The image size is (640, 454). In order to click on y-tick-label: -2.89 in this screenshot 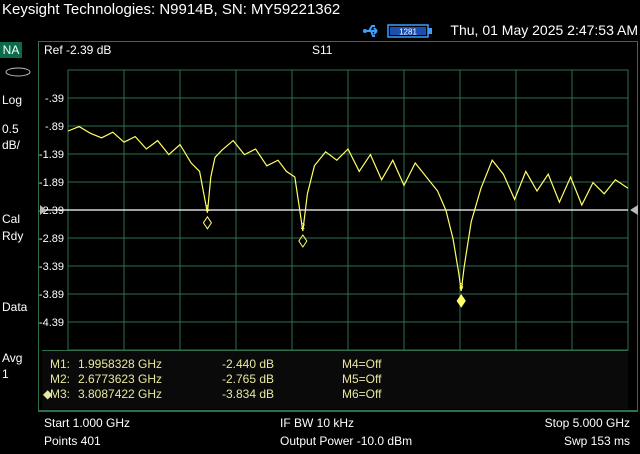, I will do `click(51, 239)`.